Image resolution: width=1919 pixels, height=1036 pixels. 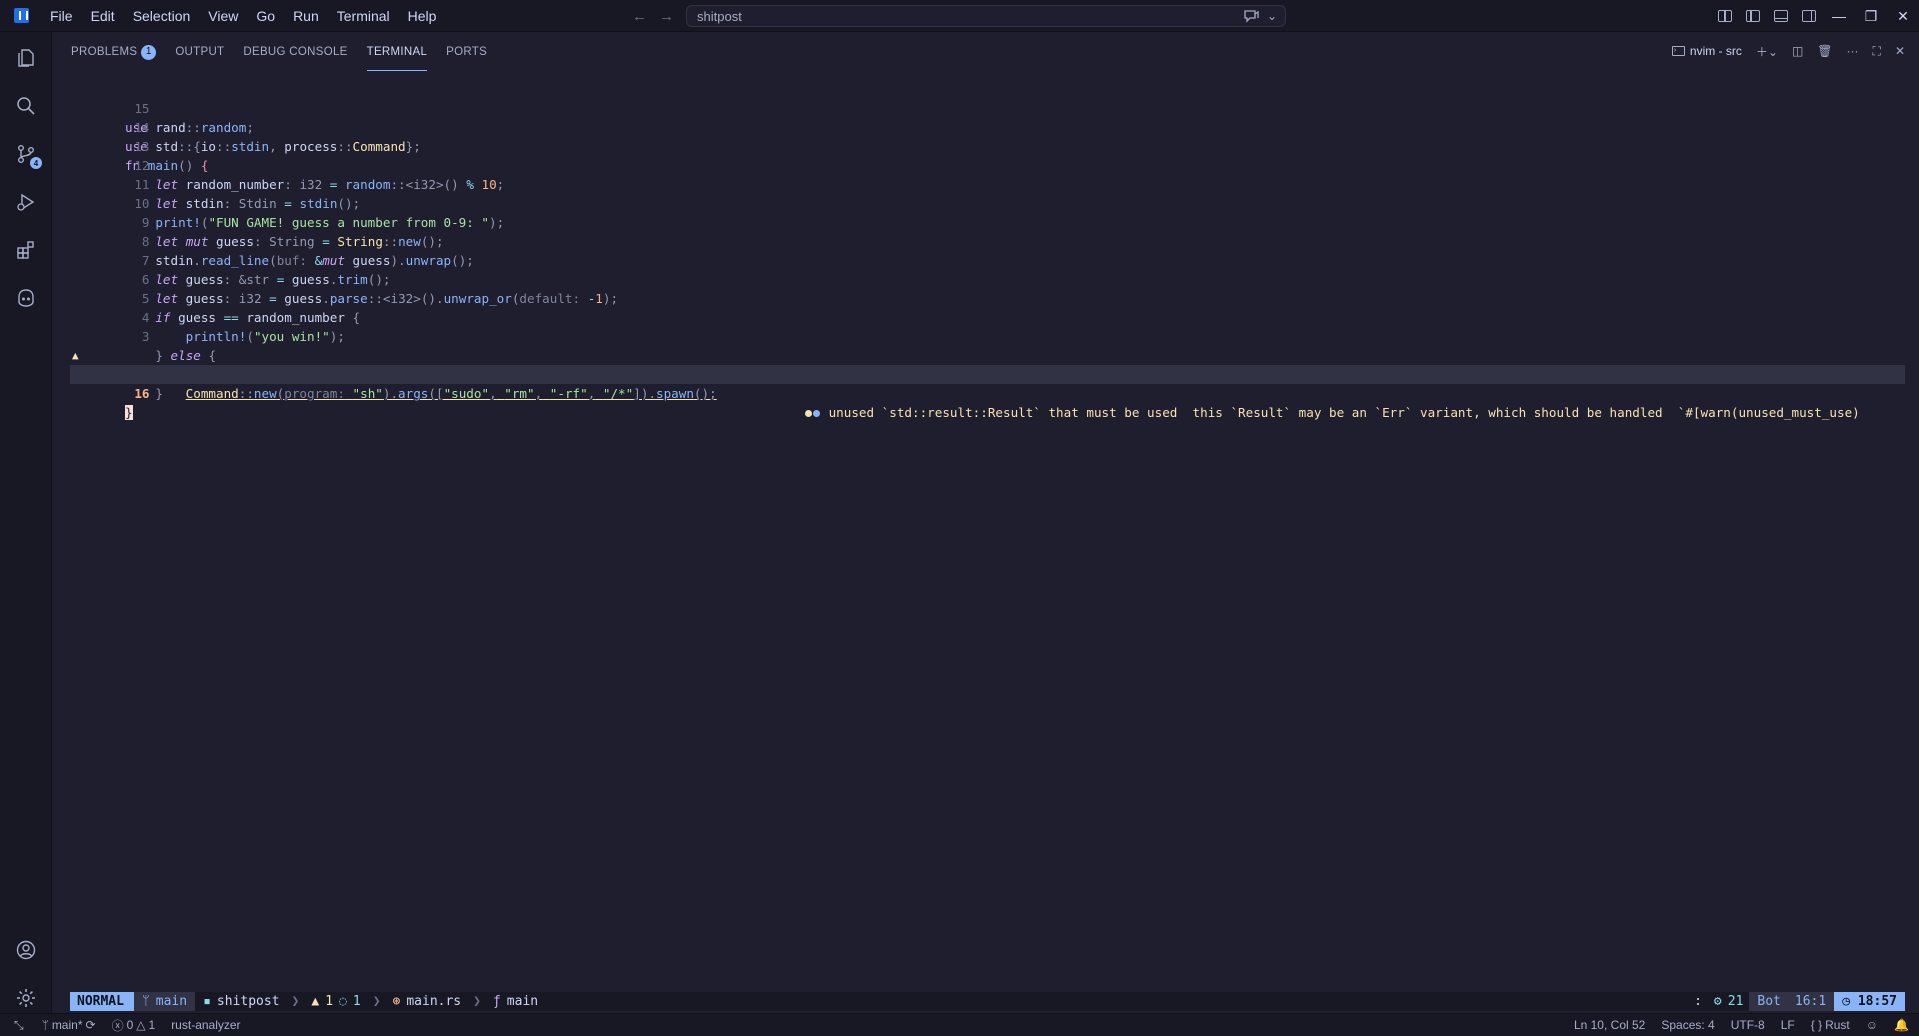 What do you see at coordinates (986, 16) in the screenshot?
I see `command-center: shitpost ⌄` at bounding box center [986, 16].